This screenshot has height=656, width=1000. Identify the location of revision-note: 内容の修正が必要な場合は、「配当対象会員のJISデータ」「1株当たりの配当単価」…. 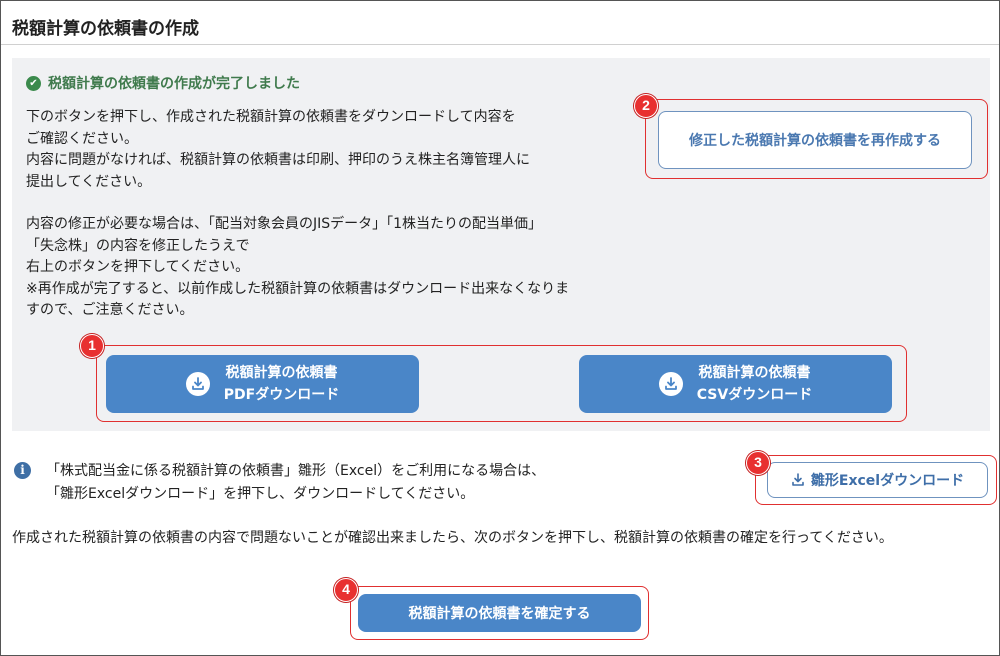
(297, 268).